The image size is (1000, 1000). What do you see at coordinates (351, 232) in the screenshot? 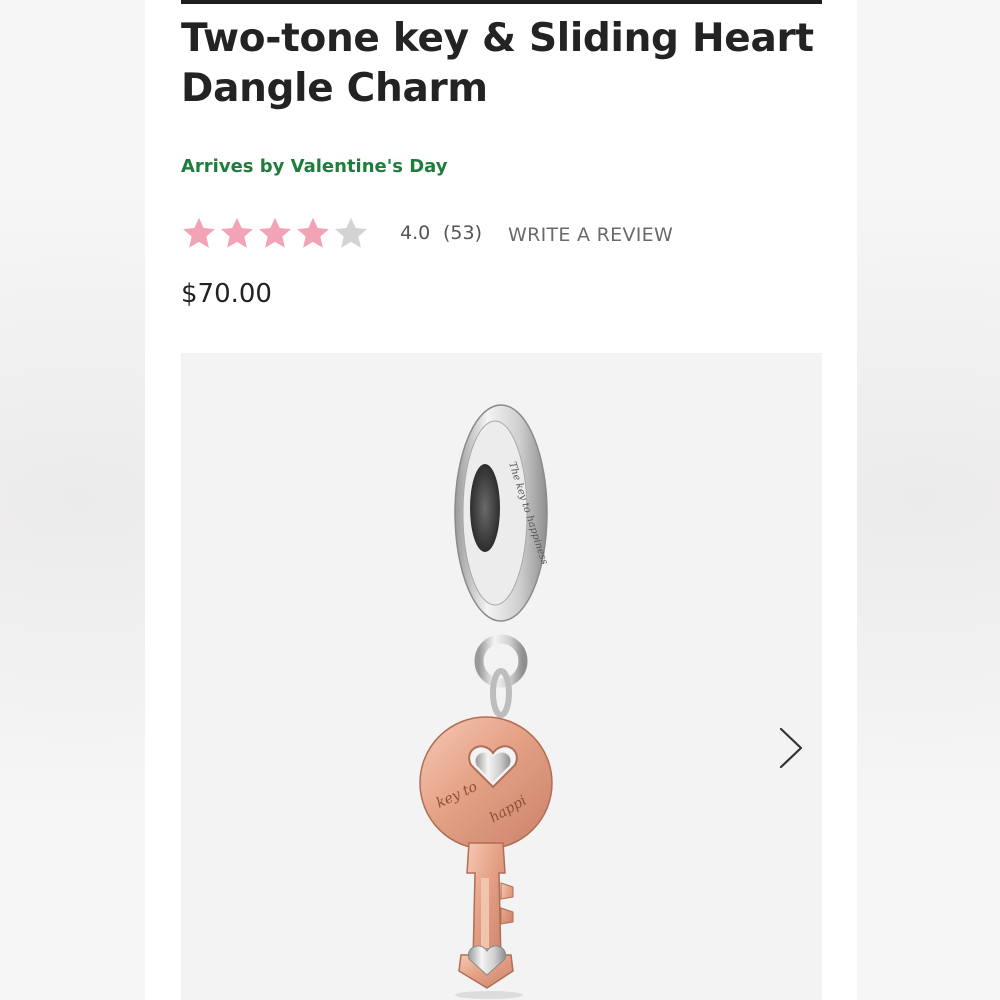
I see `star-empty-icon` at bounding box center [351, 232].